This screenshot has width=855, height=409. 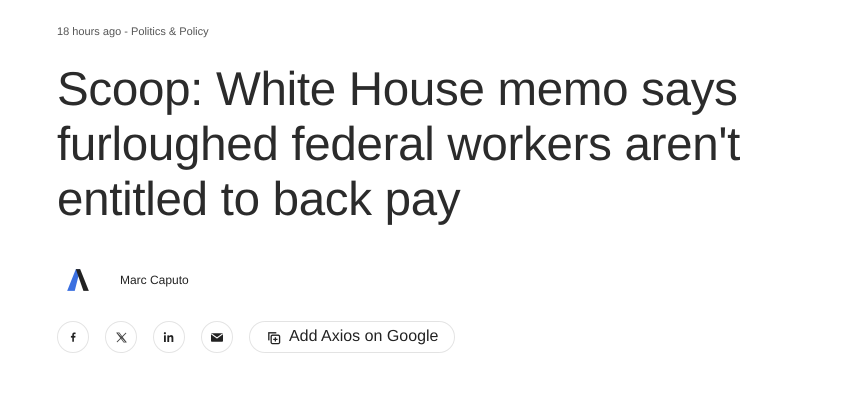 What do you see at coordinates (352, 337) in the screenshot?
I see `add-source-button: Add Axios on Google` at bounding box center [352, 337].